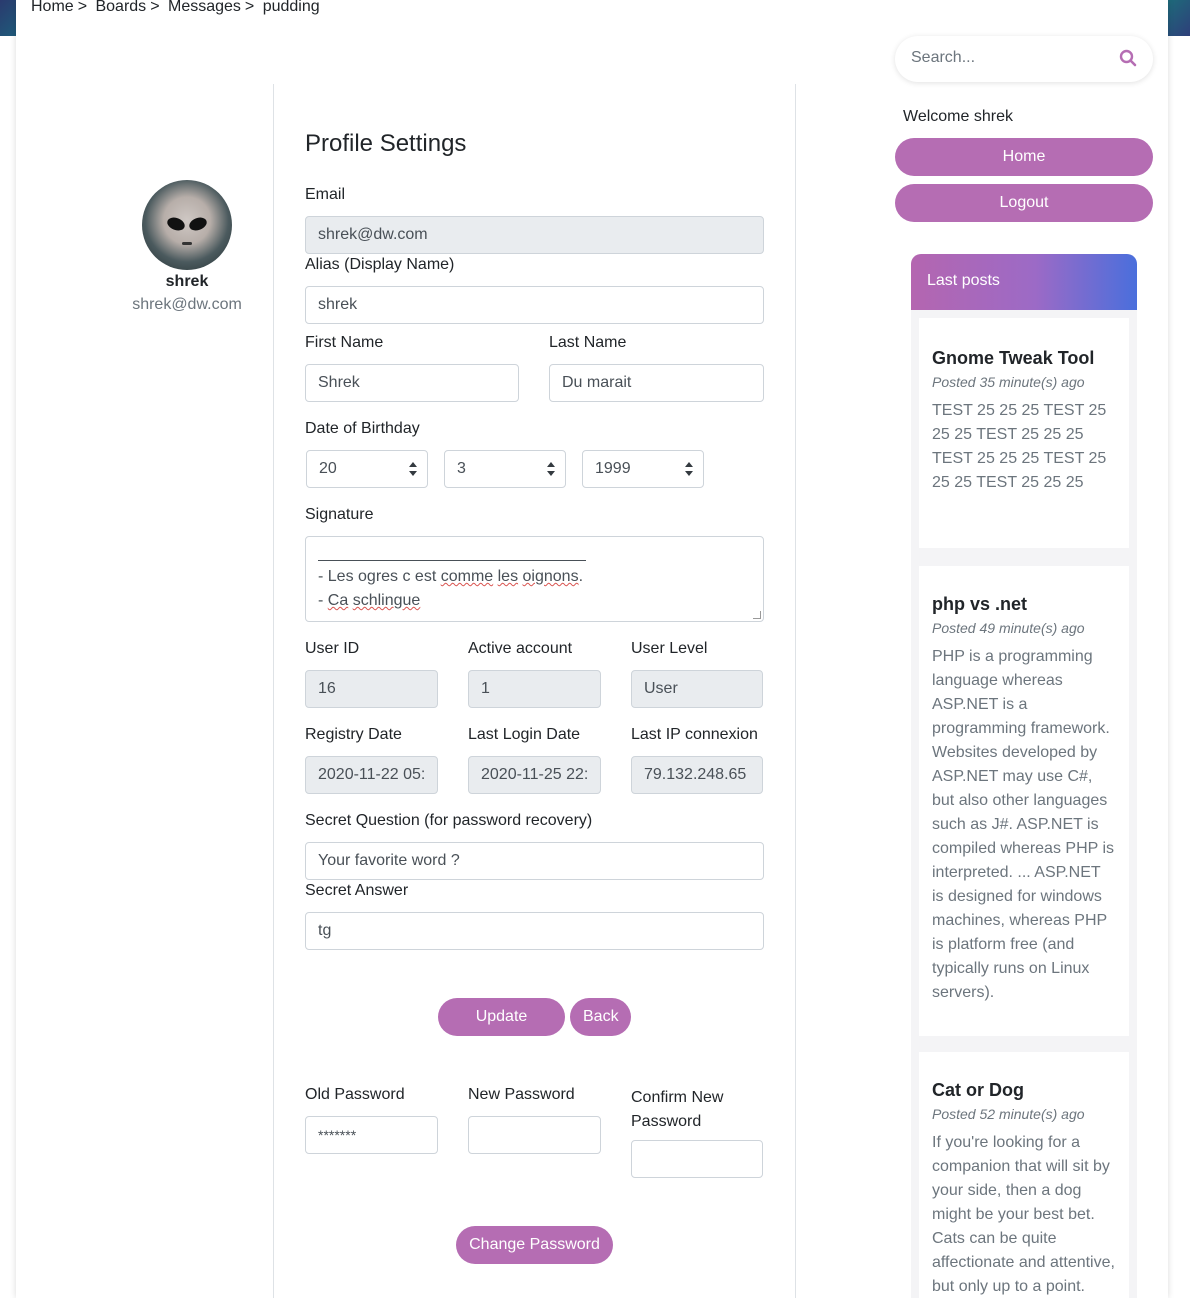 The image size is (1190, 1298). Describe the element at coordinates (386, 600) in the screenshot. I see `spellcheck-word: schlingue` at that location.